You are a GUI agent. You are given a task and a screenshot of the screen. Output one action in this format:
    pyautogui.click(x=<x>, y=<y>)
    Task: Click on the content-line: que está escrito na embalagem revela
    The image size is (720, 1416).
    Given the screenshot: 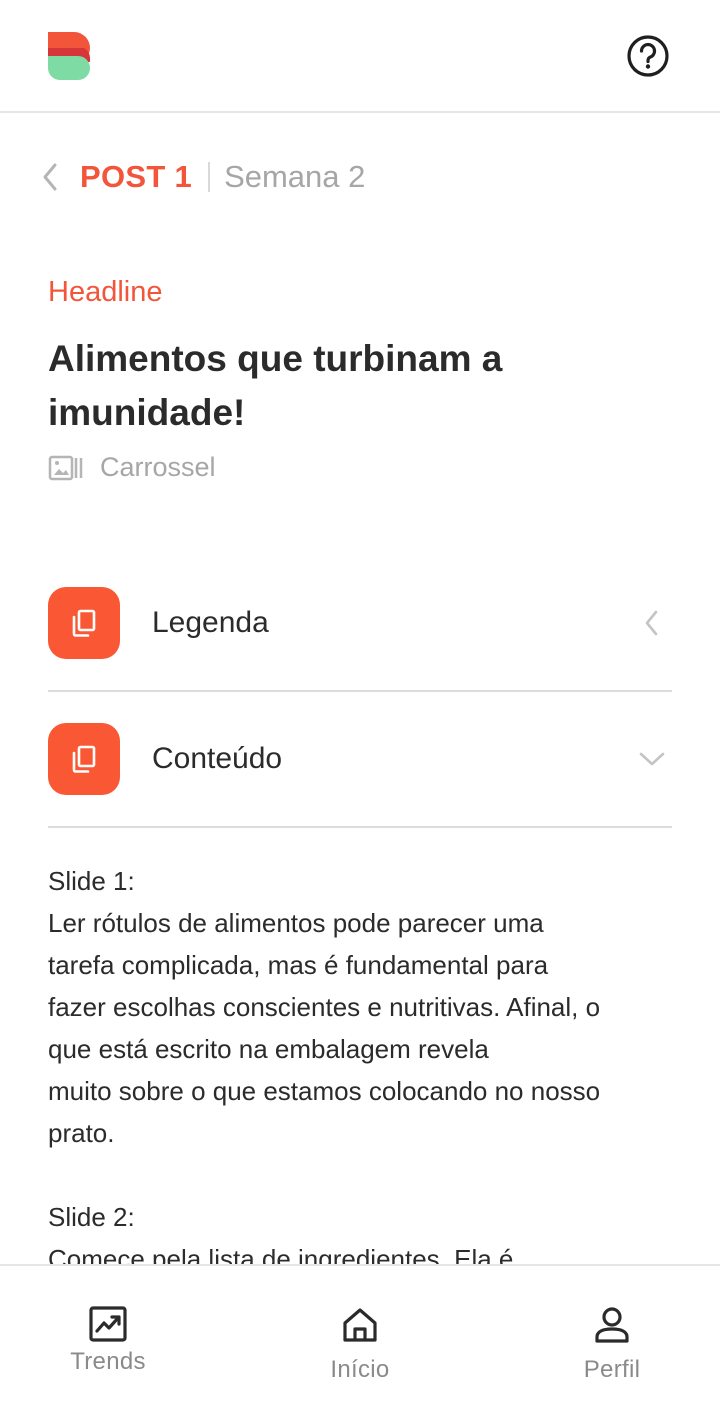 What is the action you would take?
    pyautogui.click(x=268, y=1049)
    